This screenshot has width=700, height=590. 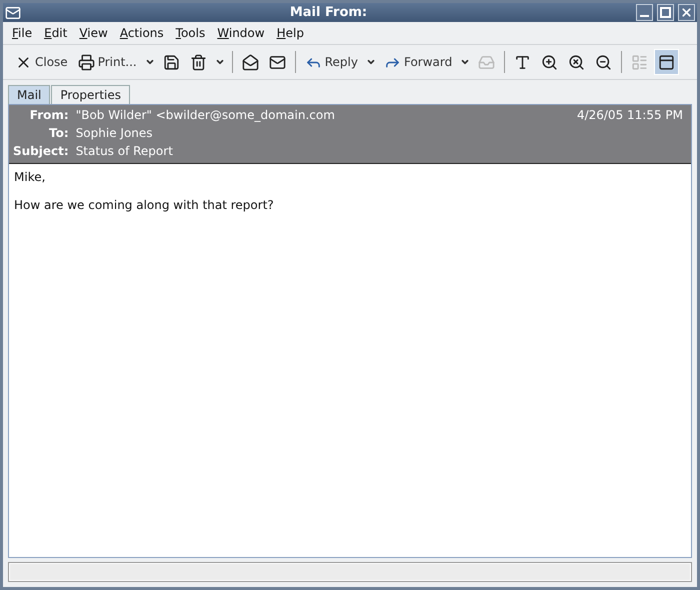 I want to click on tab: Properties, so click(x=90, y=94).